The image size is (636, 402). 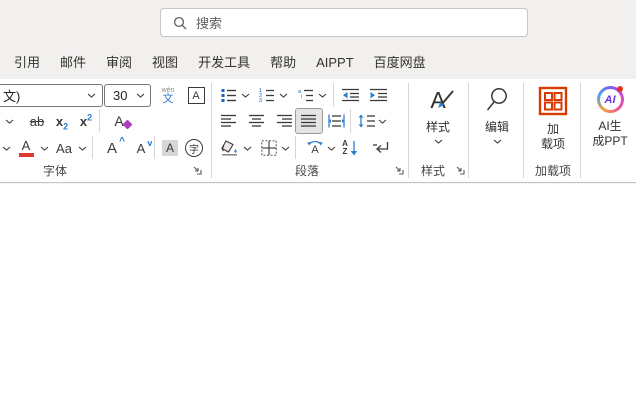 I want to click on subscript-icon: x2, so click(x=62, y=122).